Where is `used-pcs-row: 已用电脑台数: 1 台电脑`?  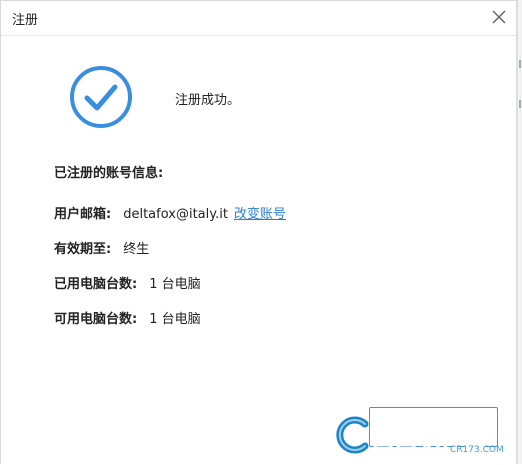 used-pcs-row: 已用电脑台数: 1 台电脑 is located at coordinates (127, 282).